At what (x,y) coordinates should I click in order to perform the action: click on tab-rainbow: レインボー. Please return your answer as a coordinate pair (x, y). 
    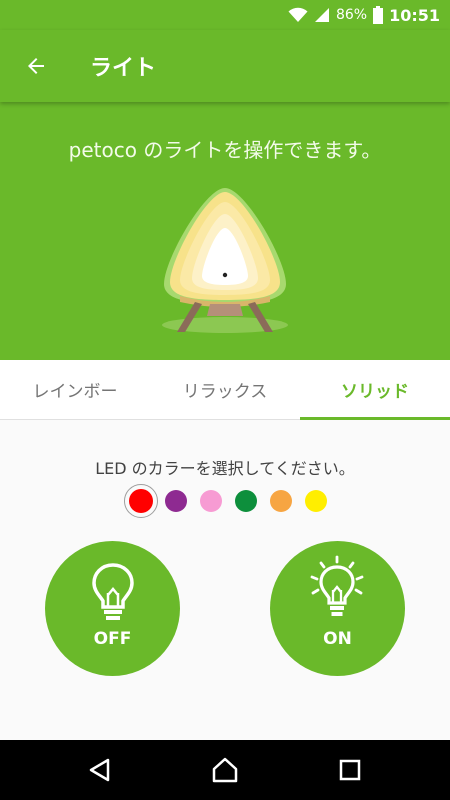
    Looking at the image, I should click on (75, 389).